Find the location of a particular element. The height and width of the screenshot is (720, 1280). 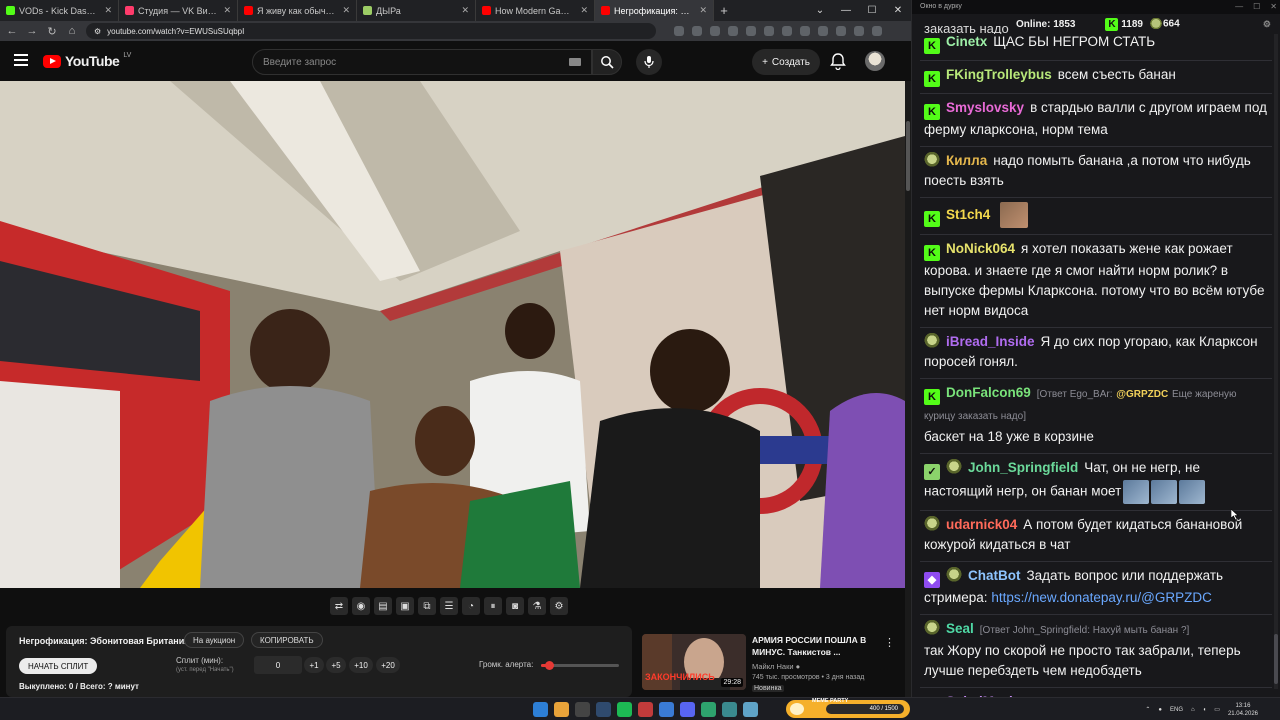

language-indicator: ENG is located at coordinates (1176, 710).